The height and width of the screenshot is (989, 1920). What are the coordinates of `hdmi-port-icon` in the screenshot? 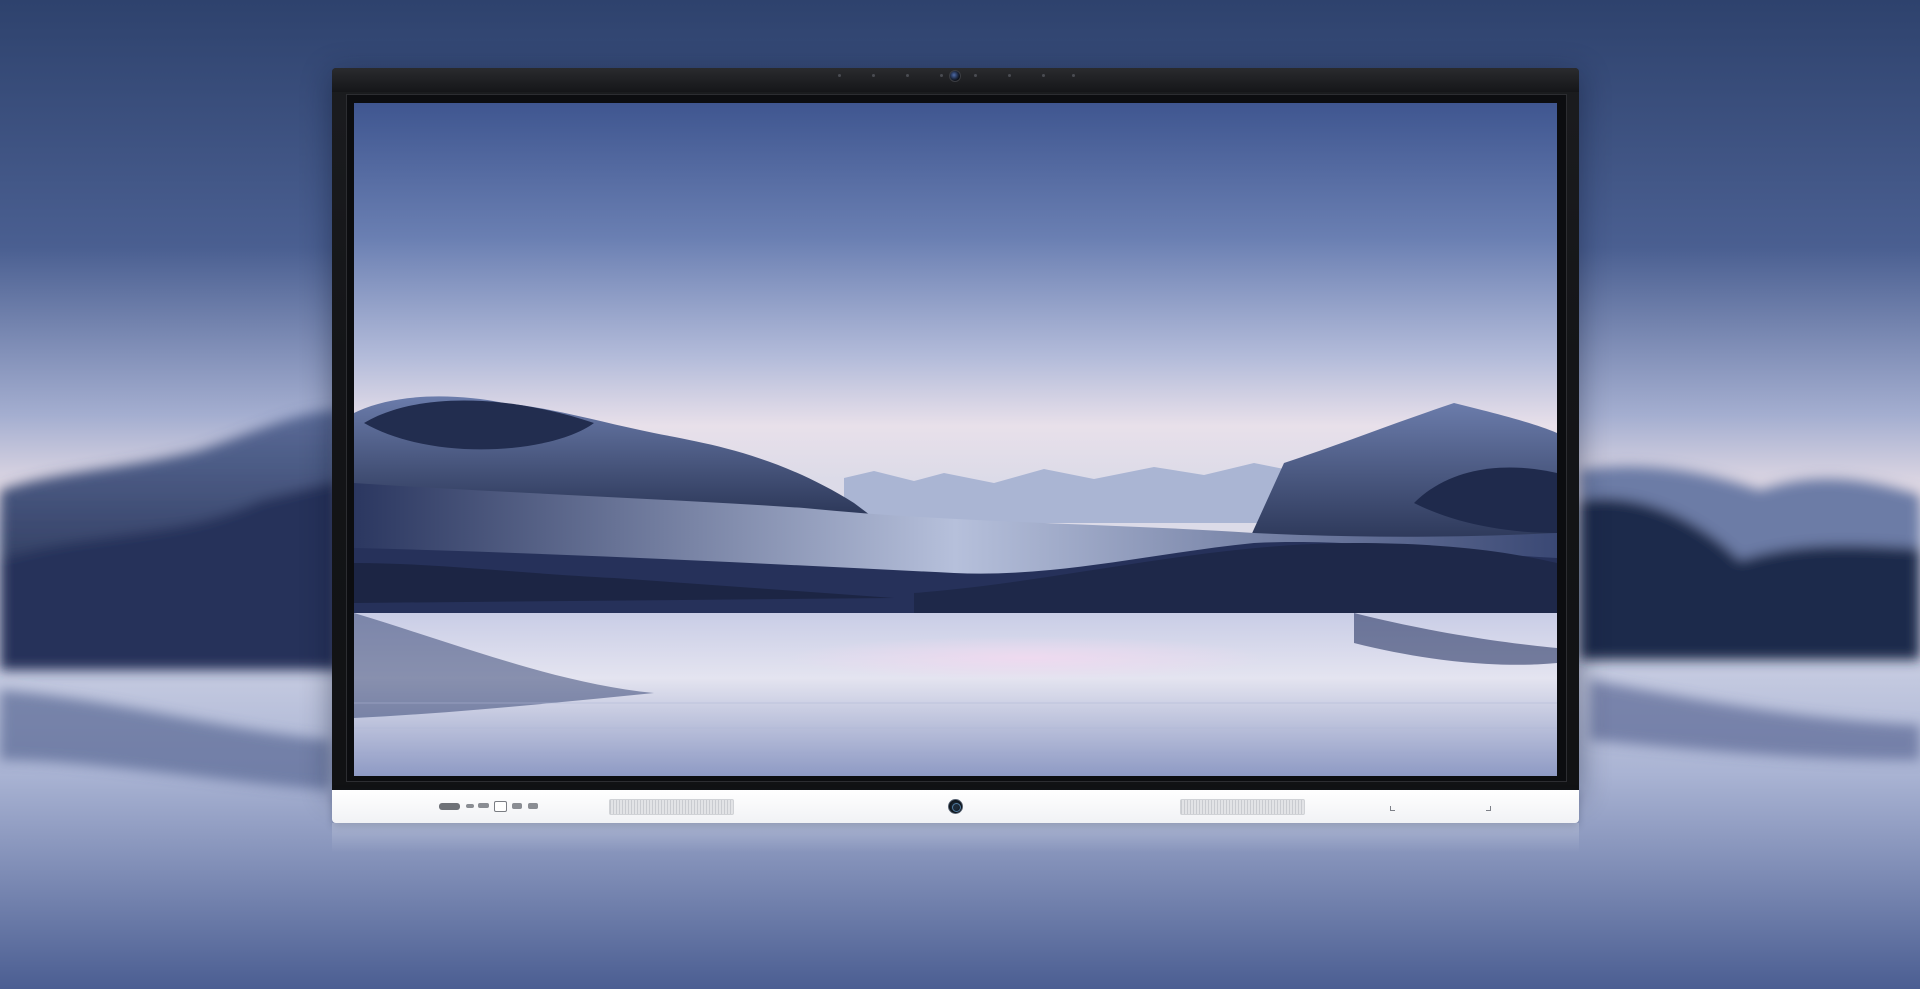 It's located at (483, 805).